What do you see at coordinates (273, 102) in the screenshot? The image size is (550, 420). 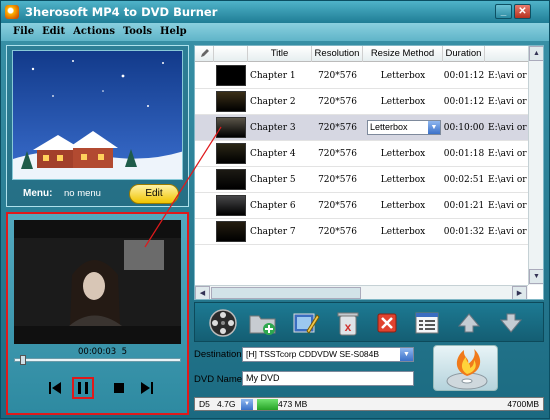 I see `cell-title: Chapter 2` at bounding box center [273, 102].